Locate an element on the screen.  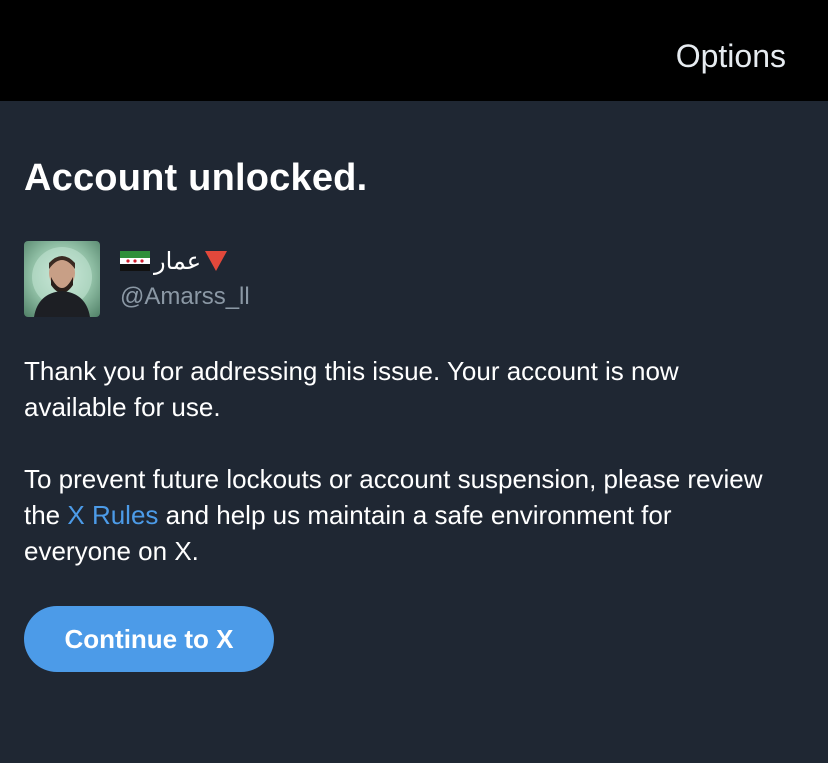
options-button: Options is located at coordinates (731, 56).